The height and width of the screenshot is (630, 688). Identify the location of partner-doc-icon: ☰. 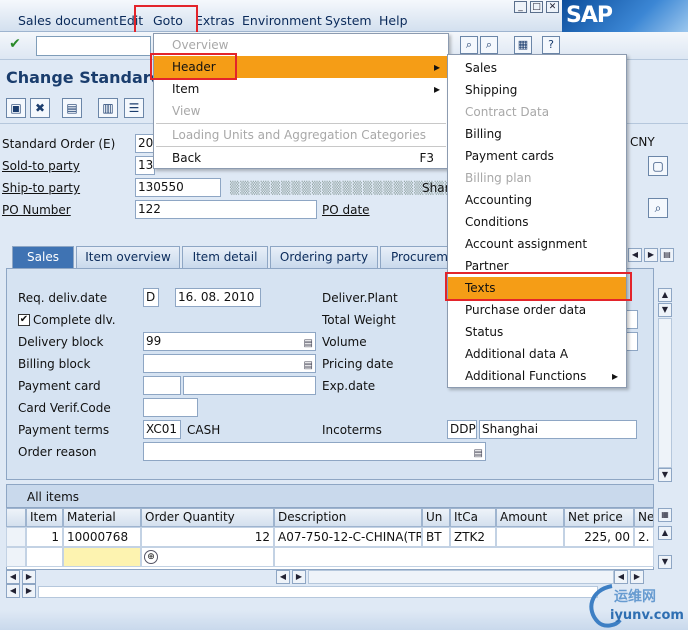
(134, 108).